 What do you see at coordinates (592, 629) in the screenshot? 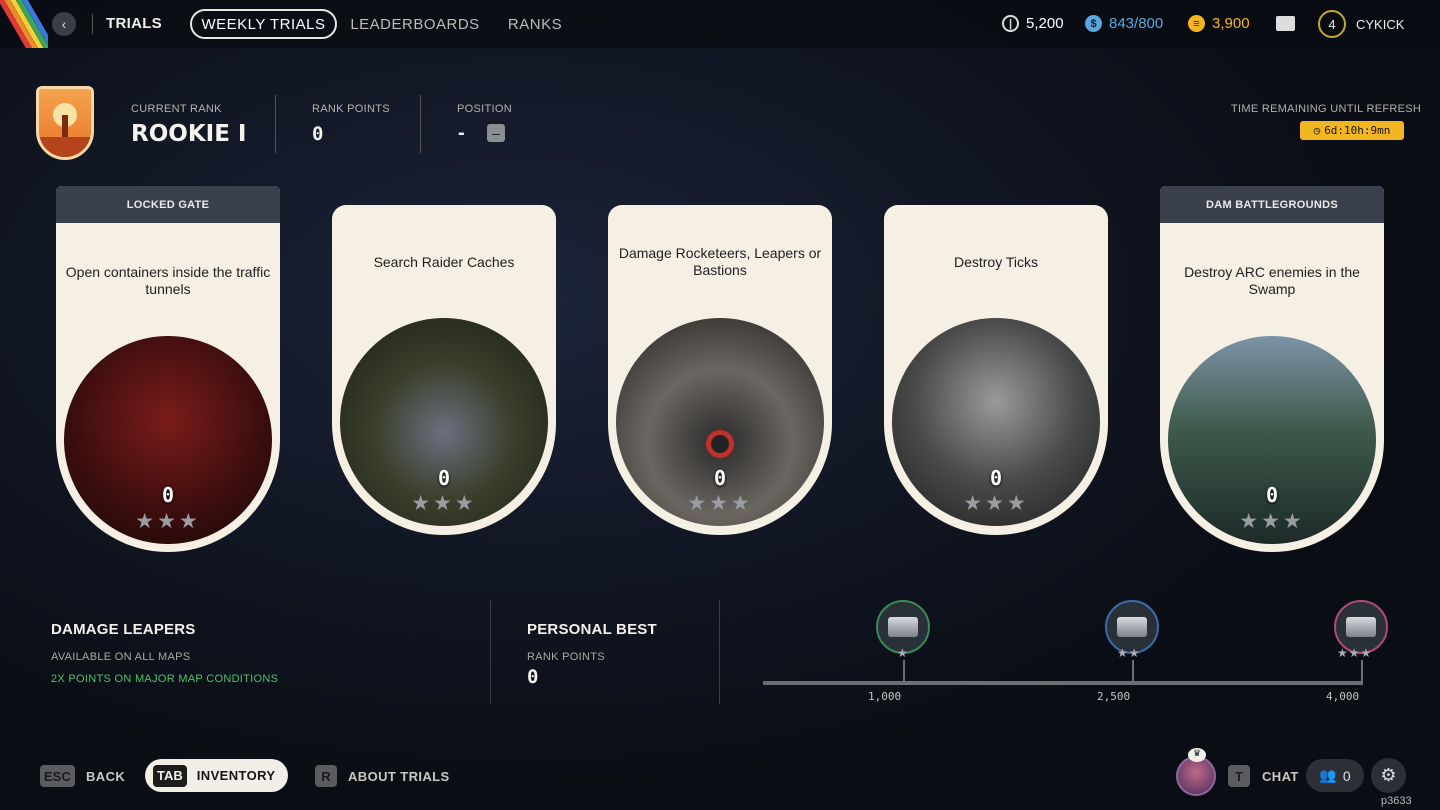
I see `personal-best-title: PERSONAL BEST` at bounding box center [592, 629].